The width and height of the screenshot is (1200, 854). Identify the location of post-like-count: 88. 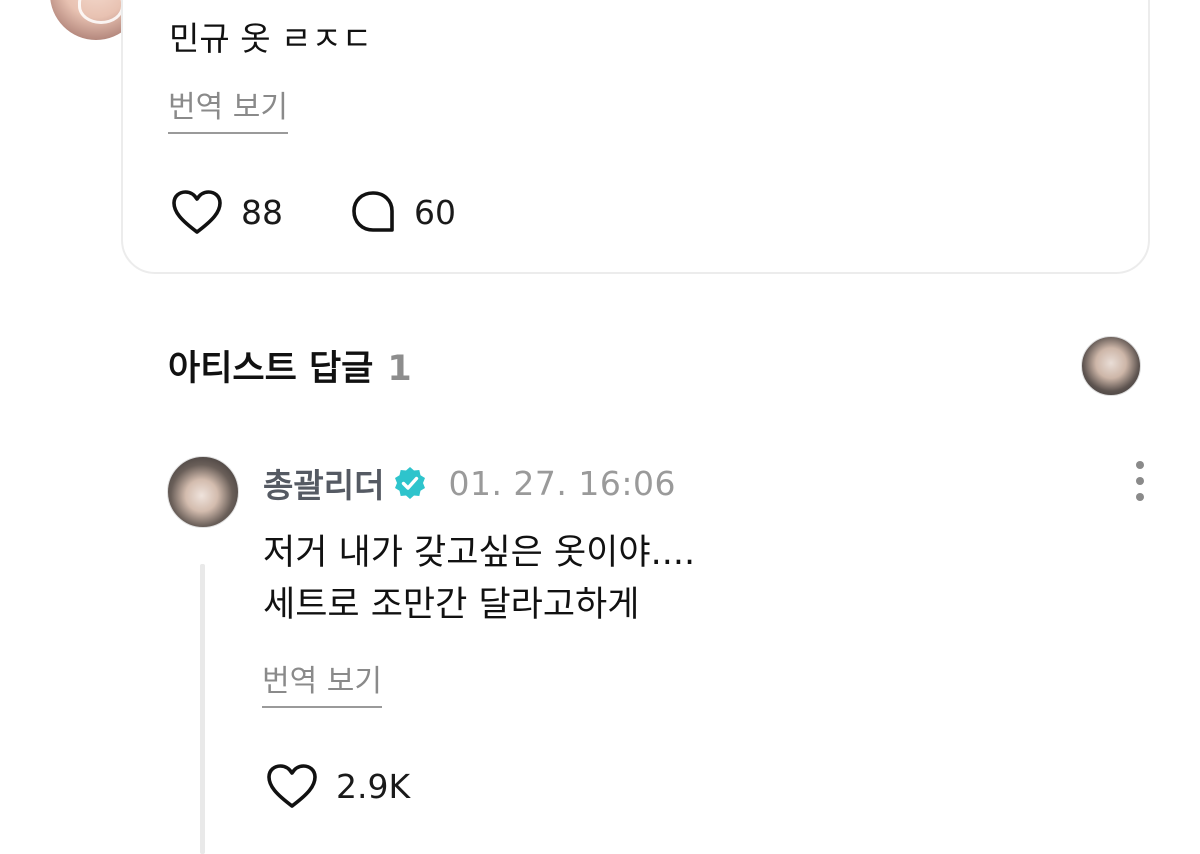
(262, 212).